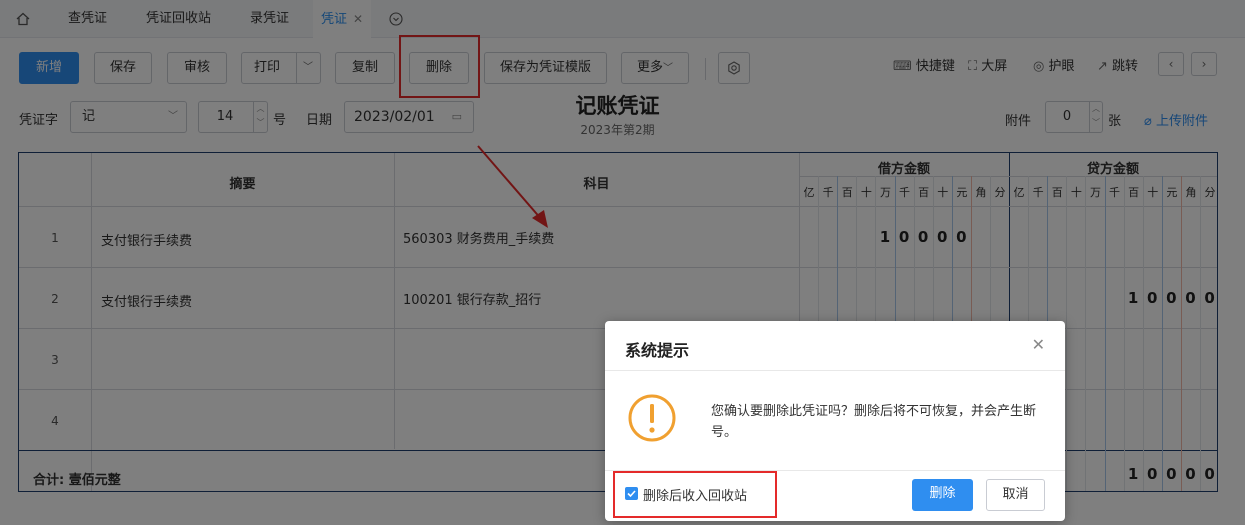 The height and width of the screenshot is (525, 1245). Describe the element at coordinates (657, 350) in the screenshot. I see `dialog-title: 系统提示` at that location.